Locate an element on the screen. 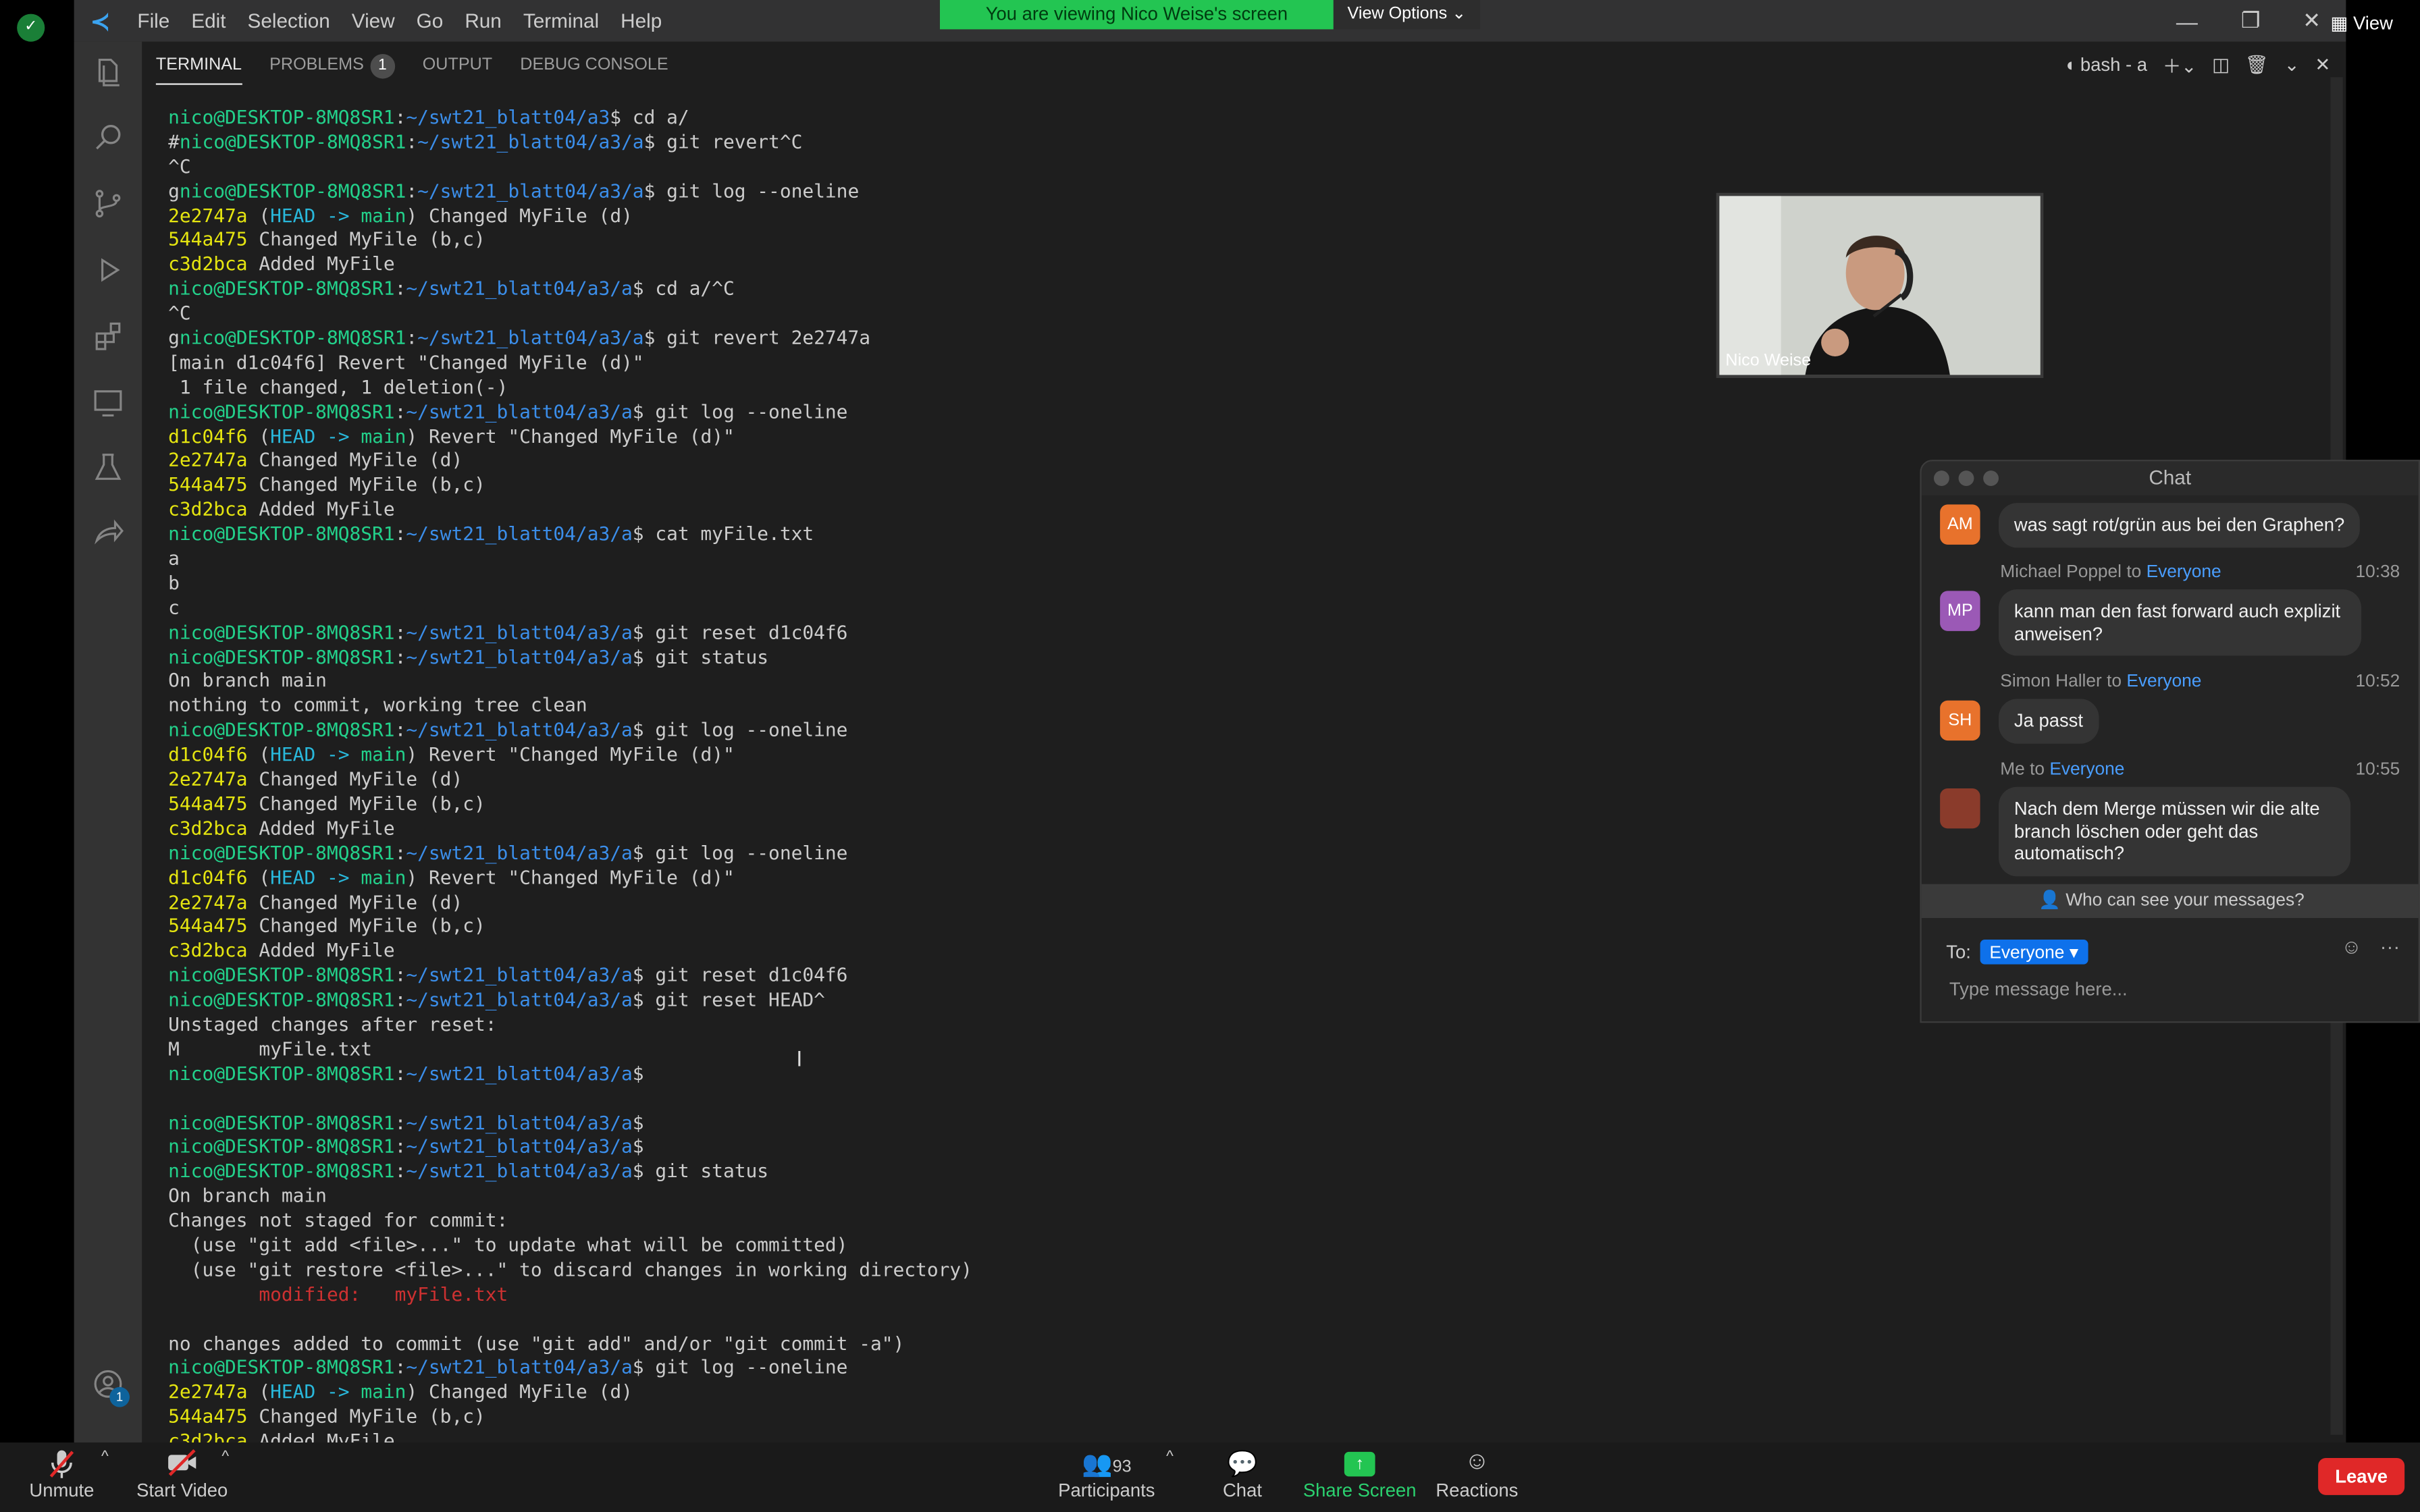 Image resolution: width=2420 pixels, height=1512 pixels. message-time: 10:38 is located at coordinates (2377, 572).